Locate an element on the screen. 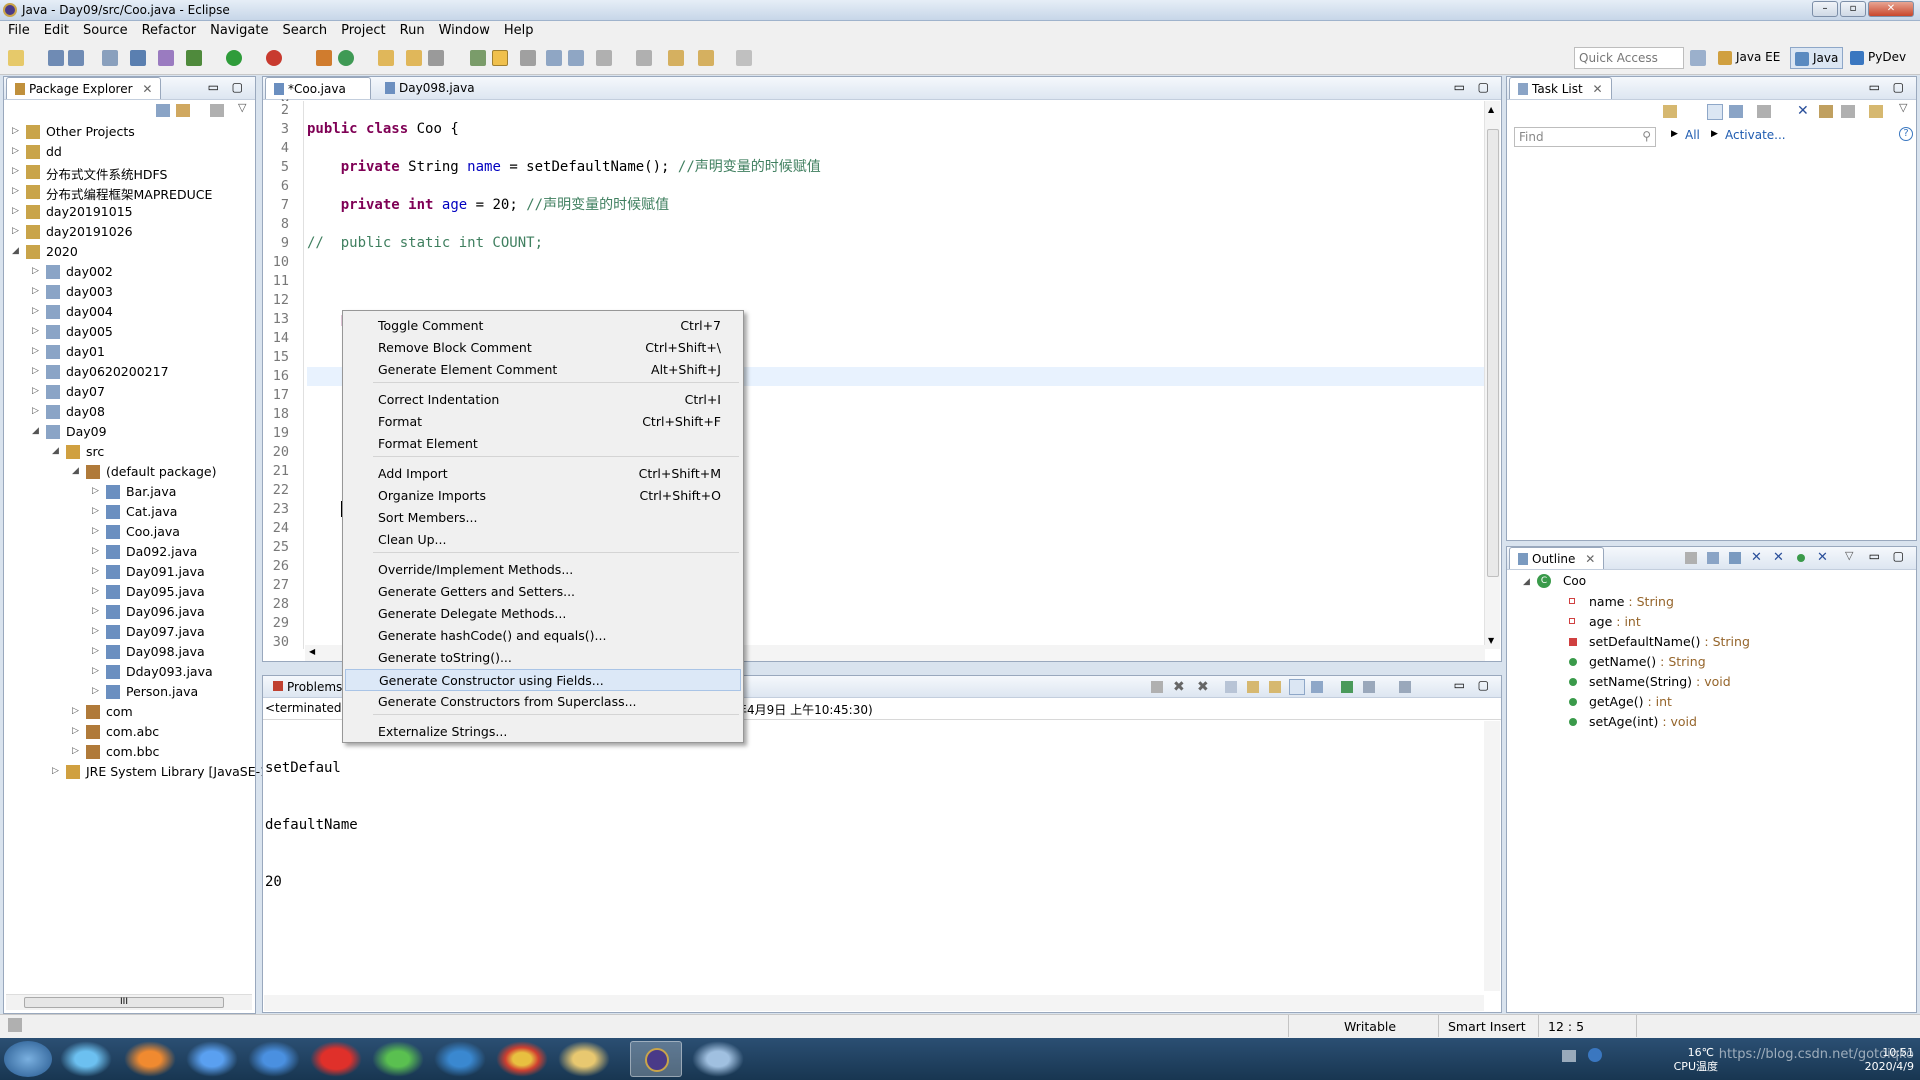 The image size is (1920, 1080). prev-annotation-icon is located at coordinates (644, 58).